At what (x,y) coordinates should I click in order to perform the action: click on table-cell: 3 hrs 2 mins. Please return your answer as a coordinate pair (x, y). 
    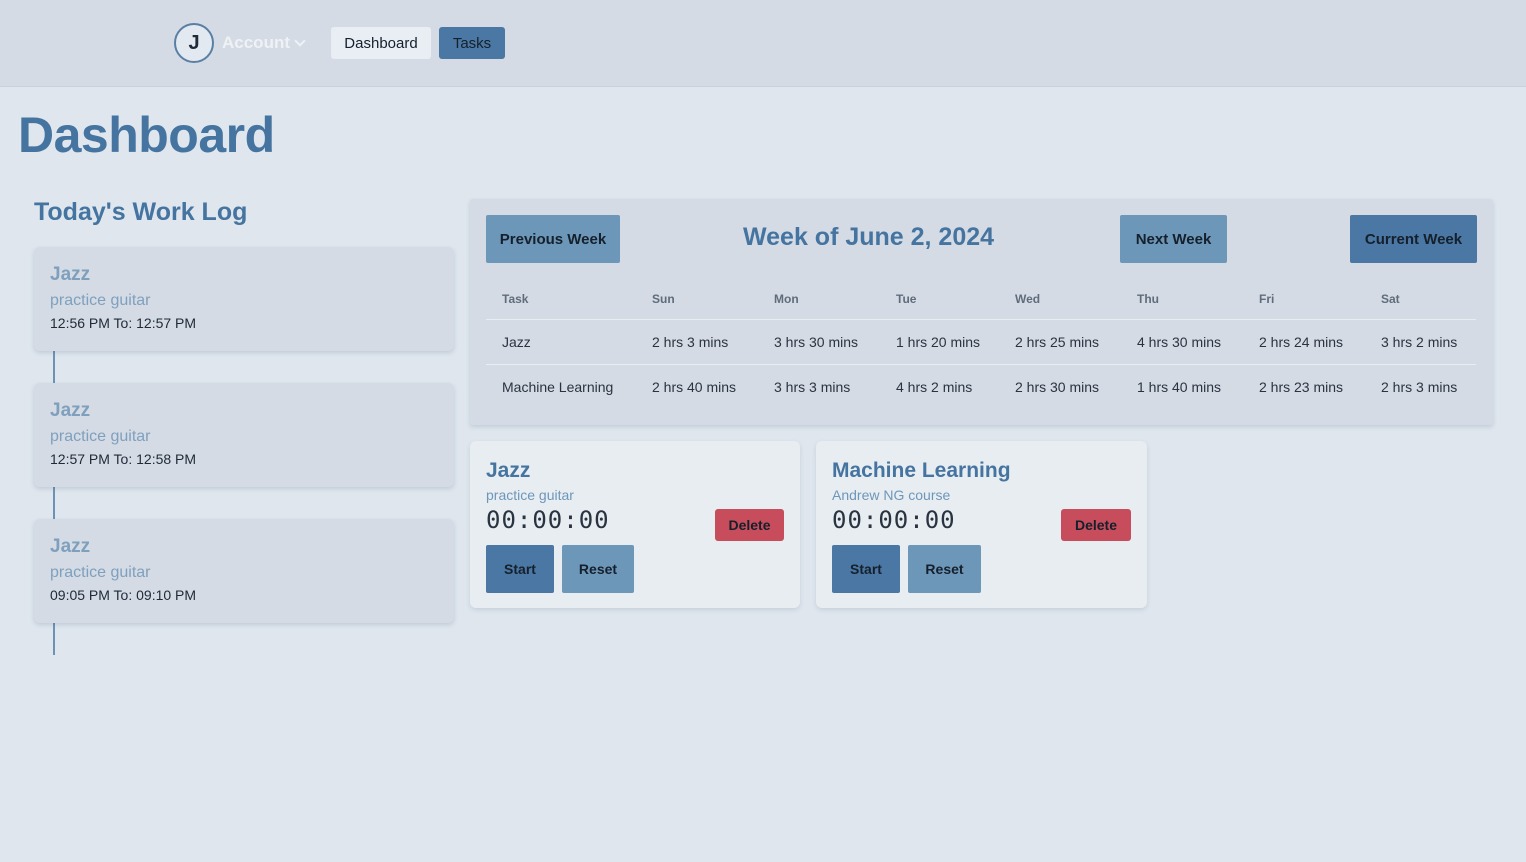
    Looking at the image, I should click on (1420, 342).